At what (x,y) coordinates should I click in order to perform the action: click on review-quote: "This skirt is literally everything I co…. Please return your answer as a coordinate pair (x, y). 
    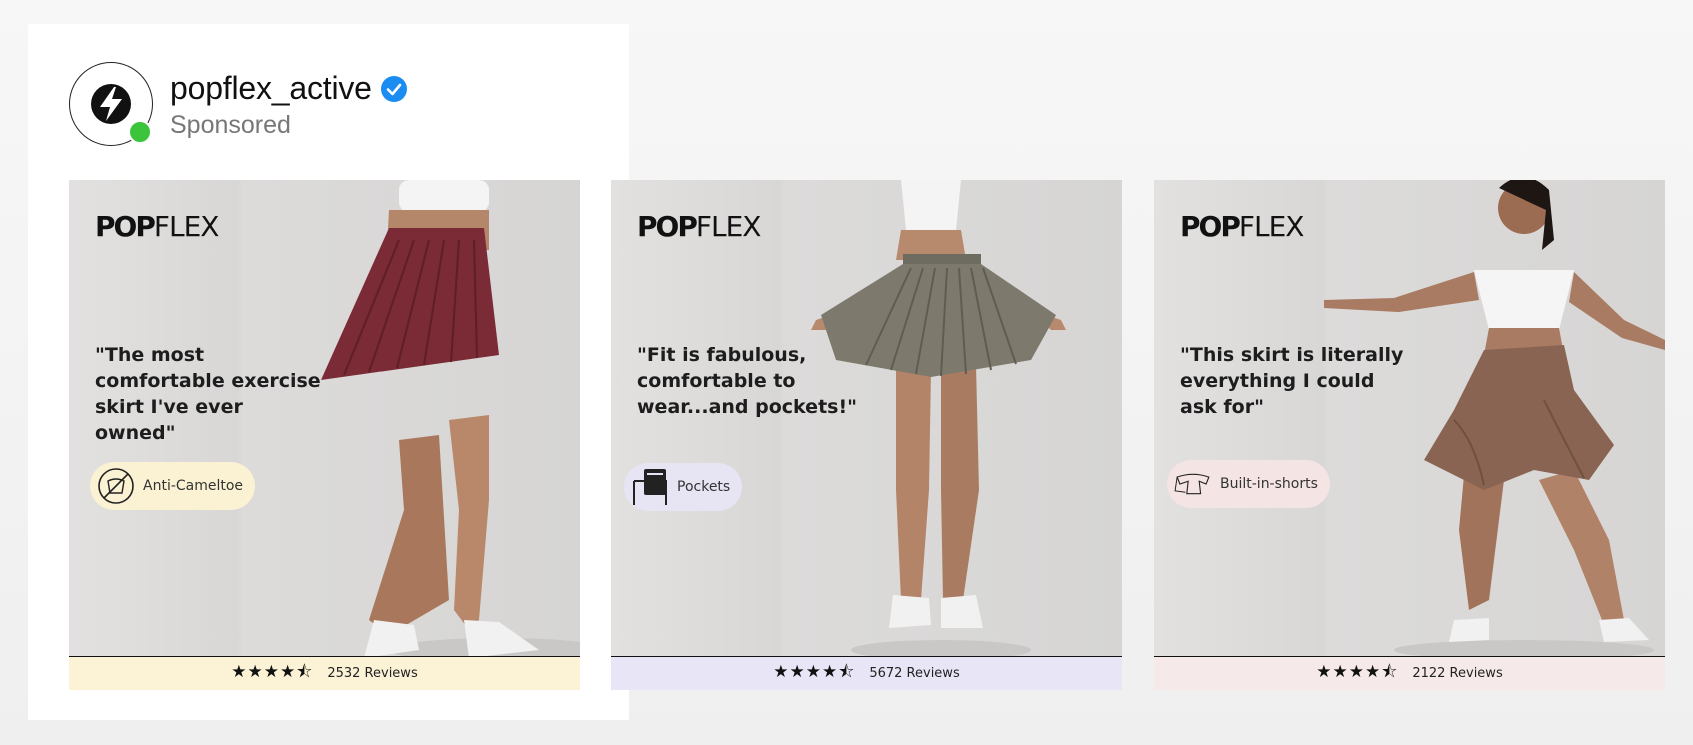
    Looking at the image, I should click on (1292, 381).